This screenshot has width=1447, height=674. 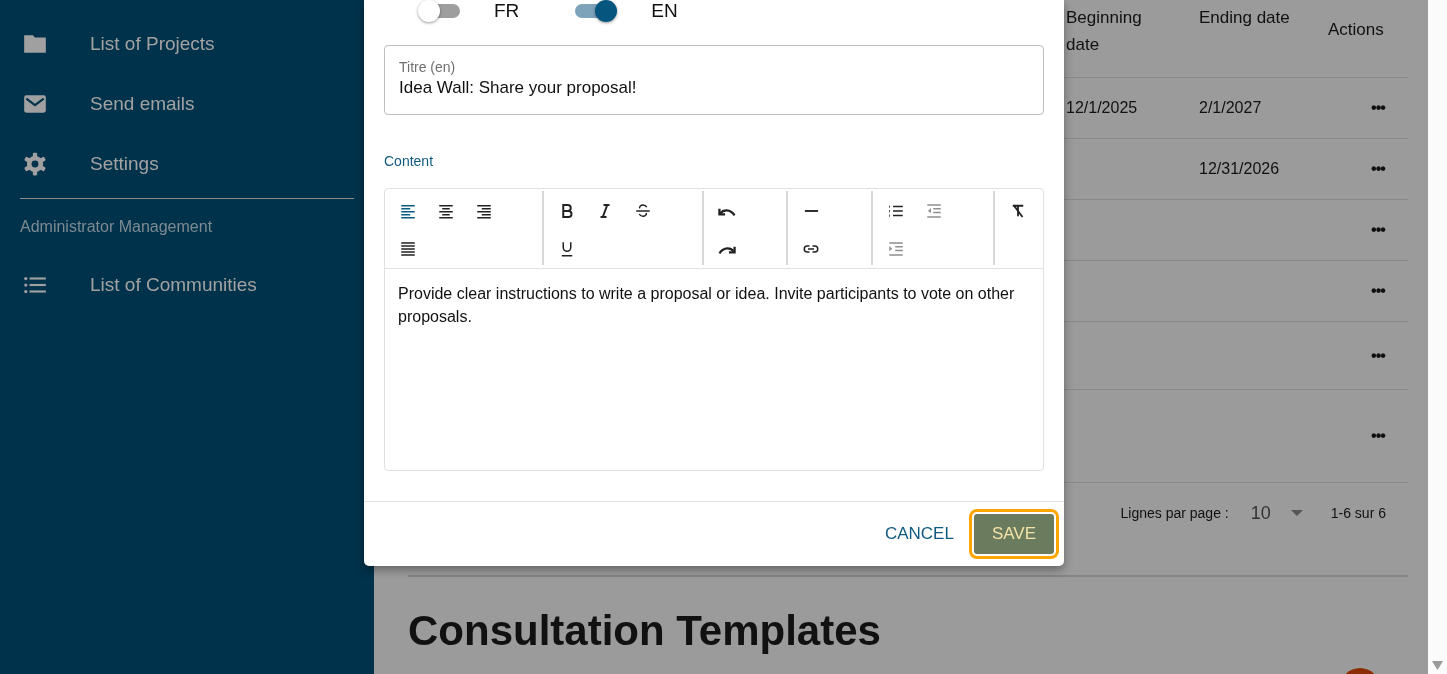 What do you see at coordinates (727, 211) in the screenshot?
I see `undo-icon` at bounding box center [727, 211].